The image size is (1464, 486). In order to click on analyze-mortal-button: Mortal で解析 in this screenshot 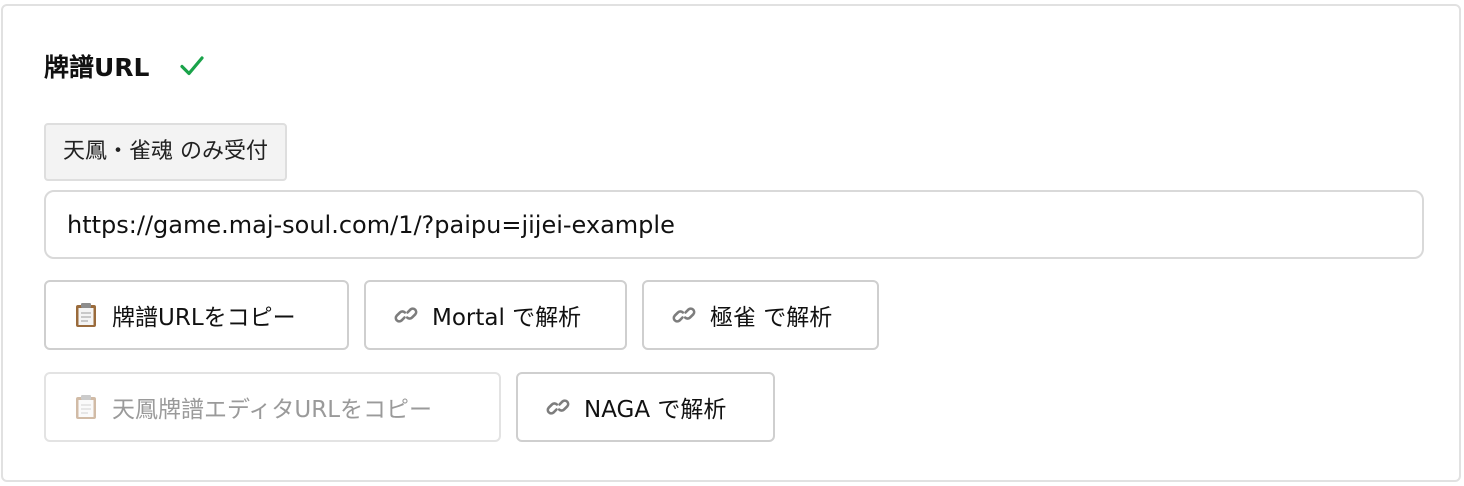, I will do `click(495, 315)`.